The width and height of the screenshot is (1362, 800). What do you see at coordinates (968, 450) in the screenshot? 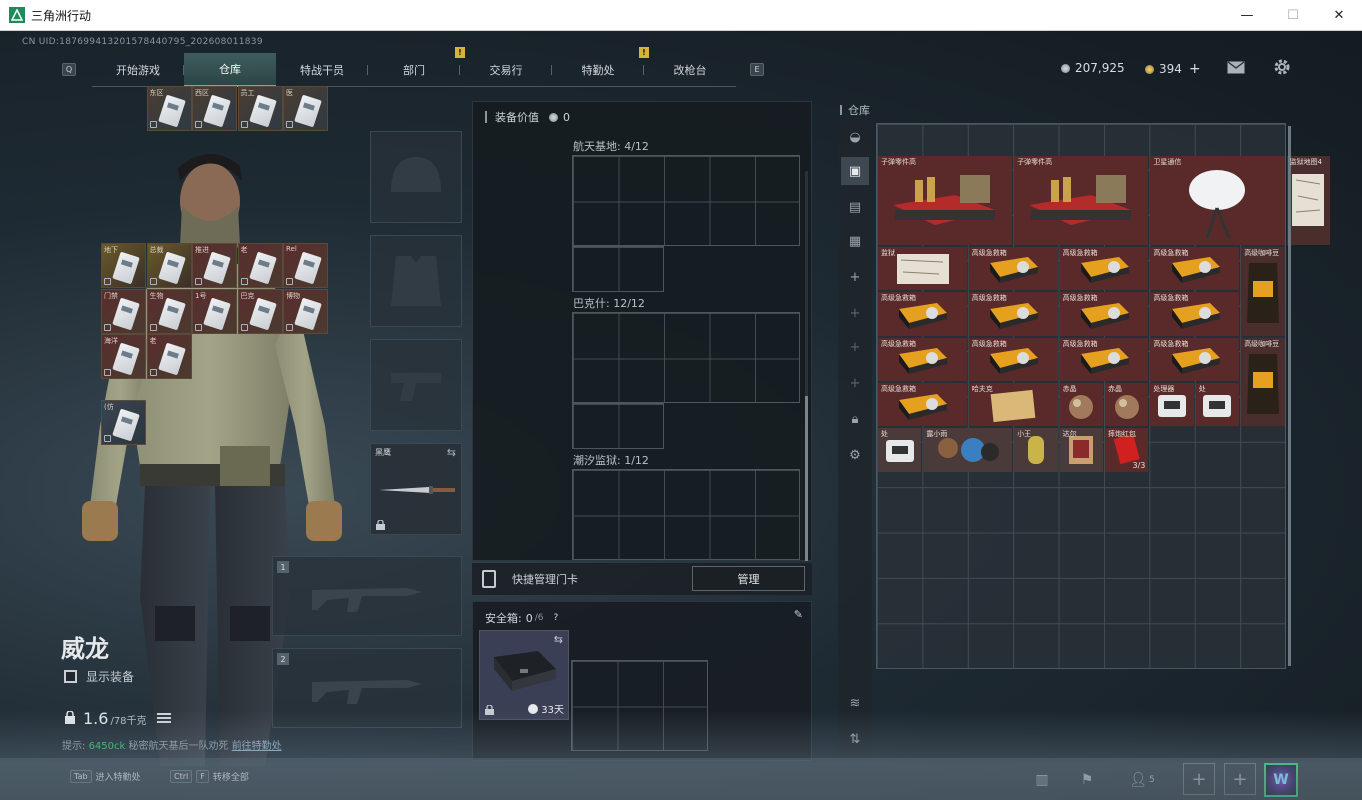
I see `warehouse-item: 露小雨` at bounding box center [968, 450].